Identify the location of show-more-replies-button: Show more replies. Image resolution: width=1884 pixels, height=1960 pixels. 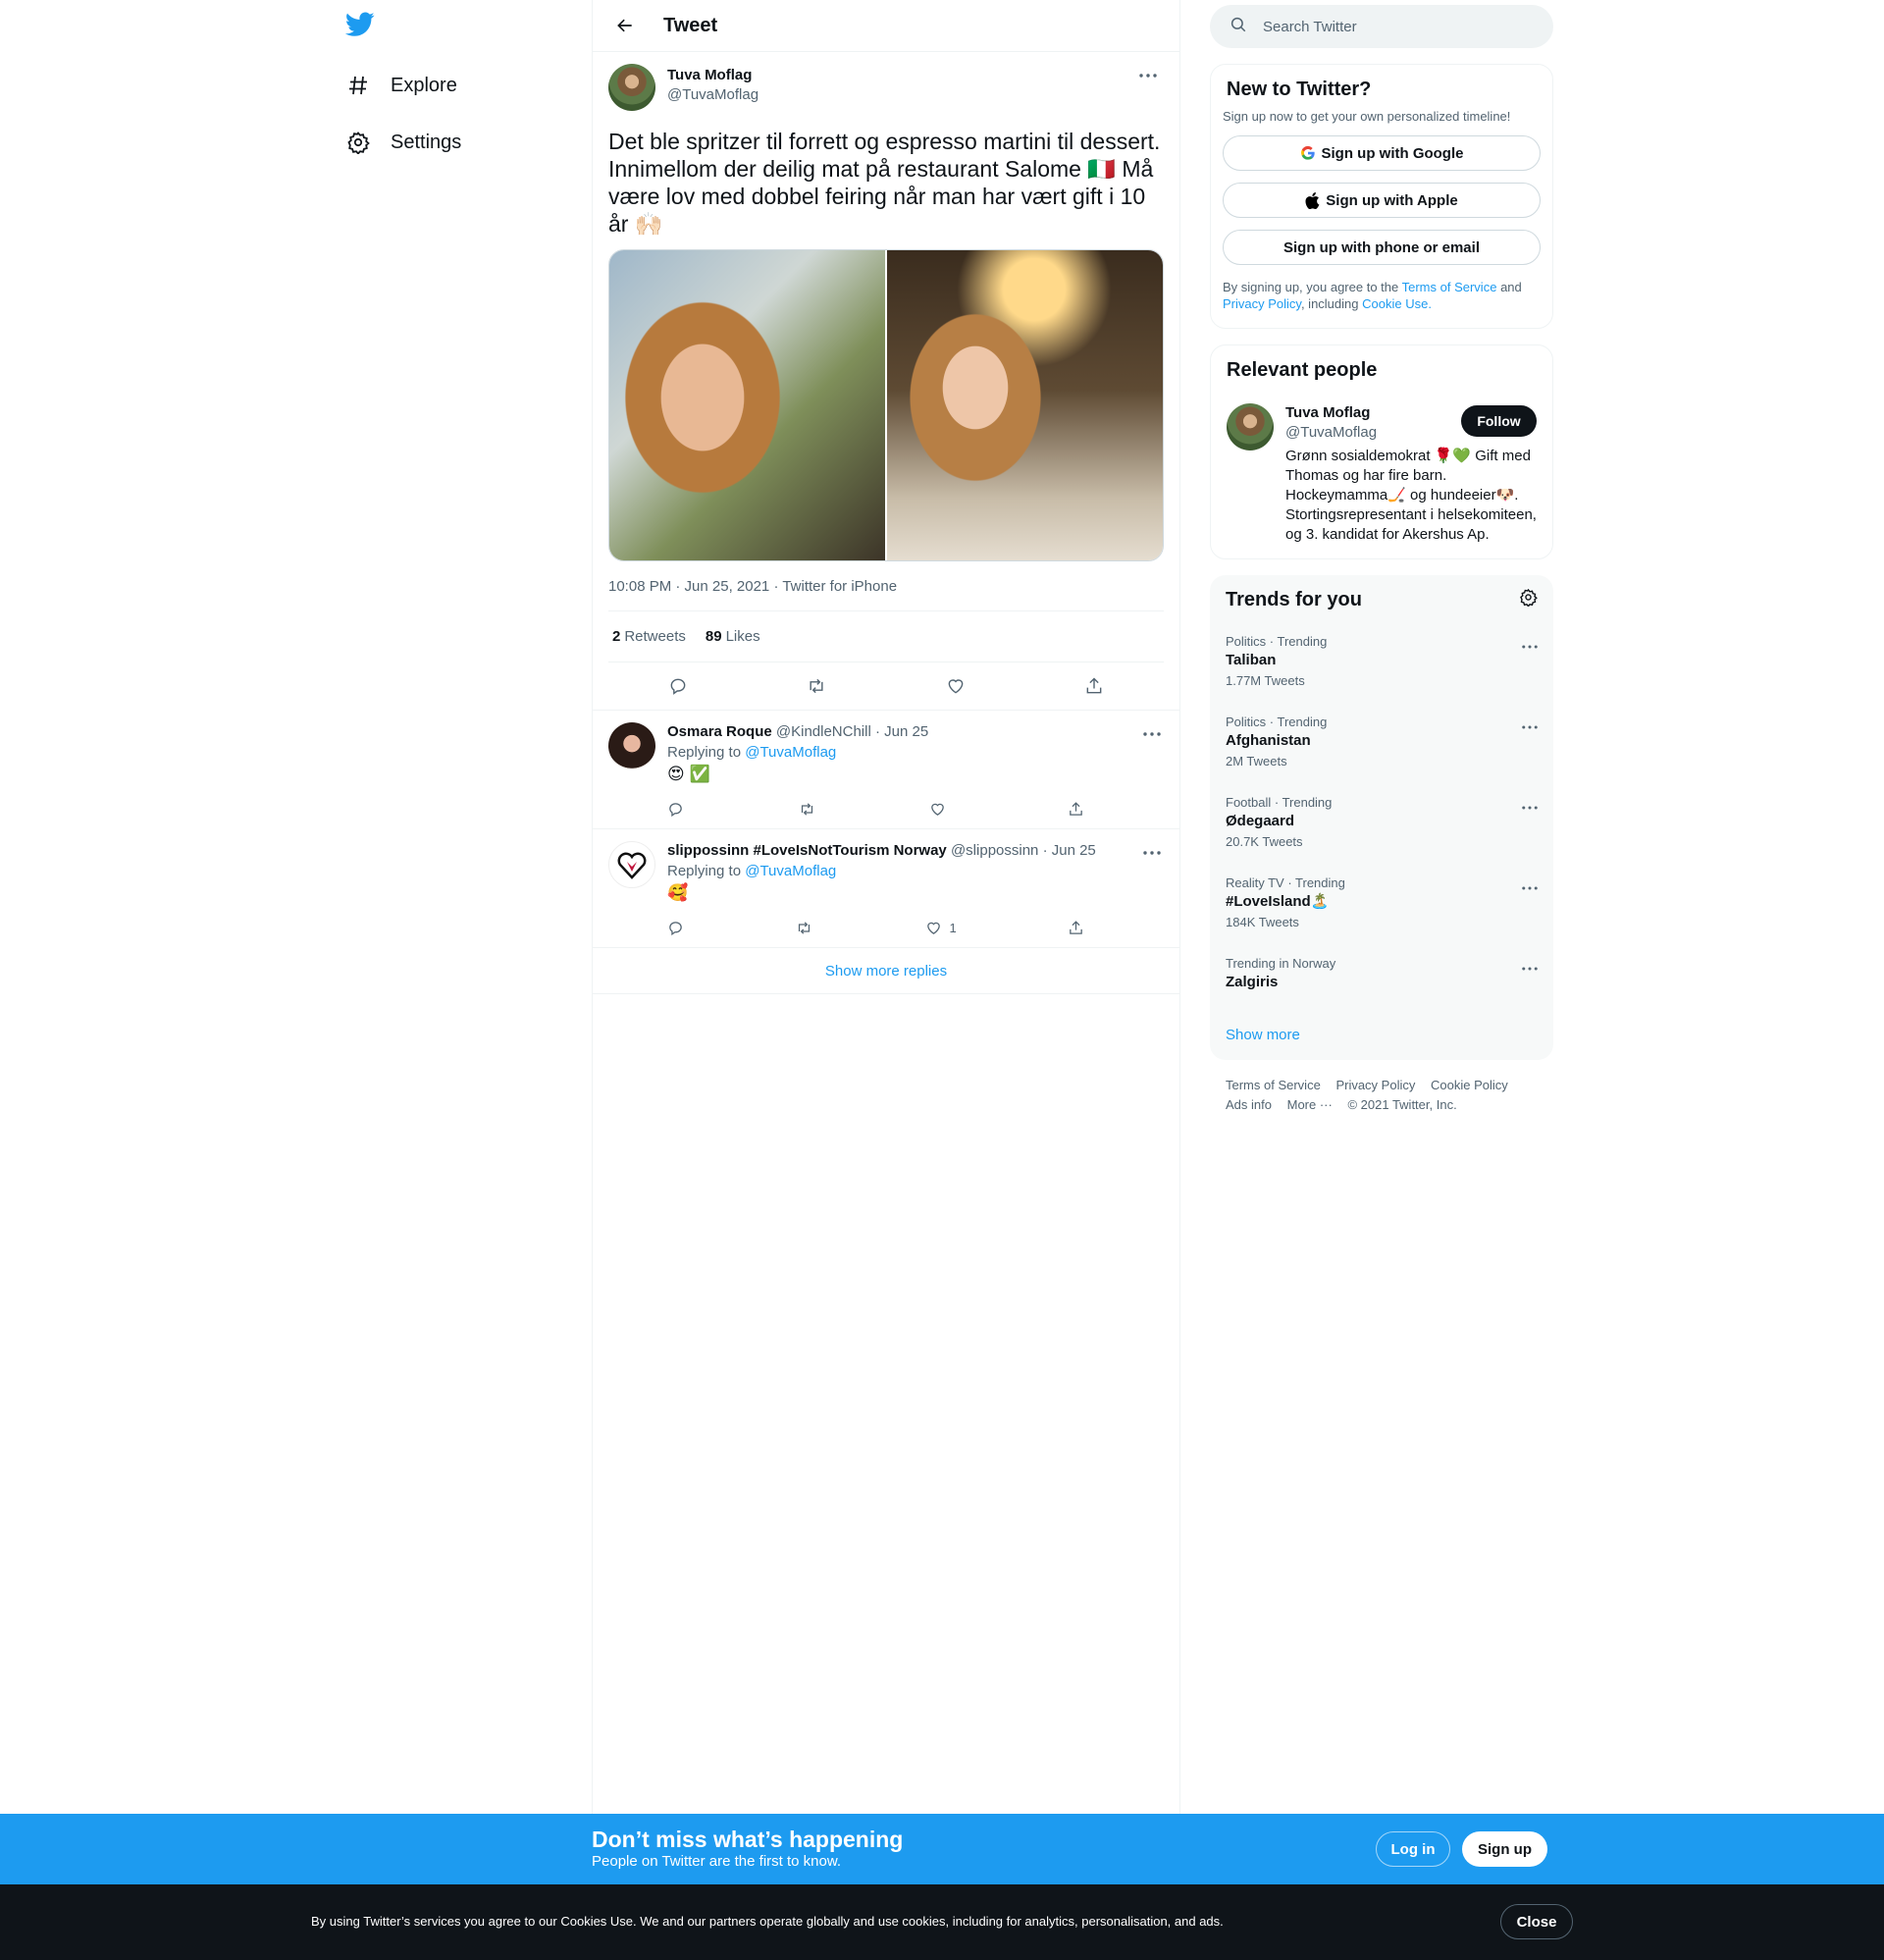
(886, 971).